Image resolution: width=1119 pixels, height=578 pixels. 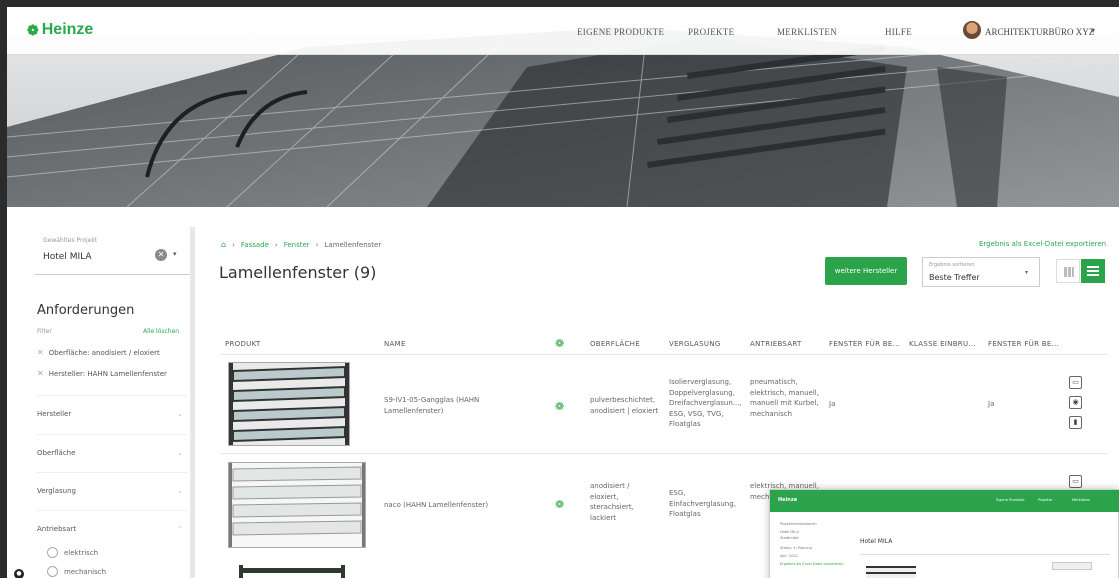 I want to click on project-select-label: Gewähltes Projekt, so click(x=70, y=240).